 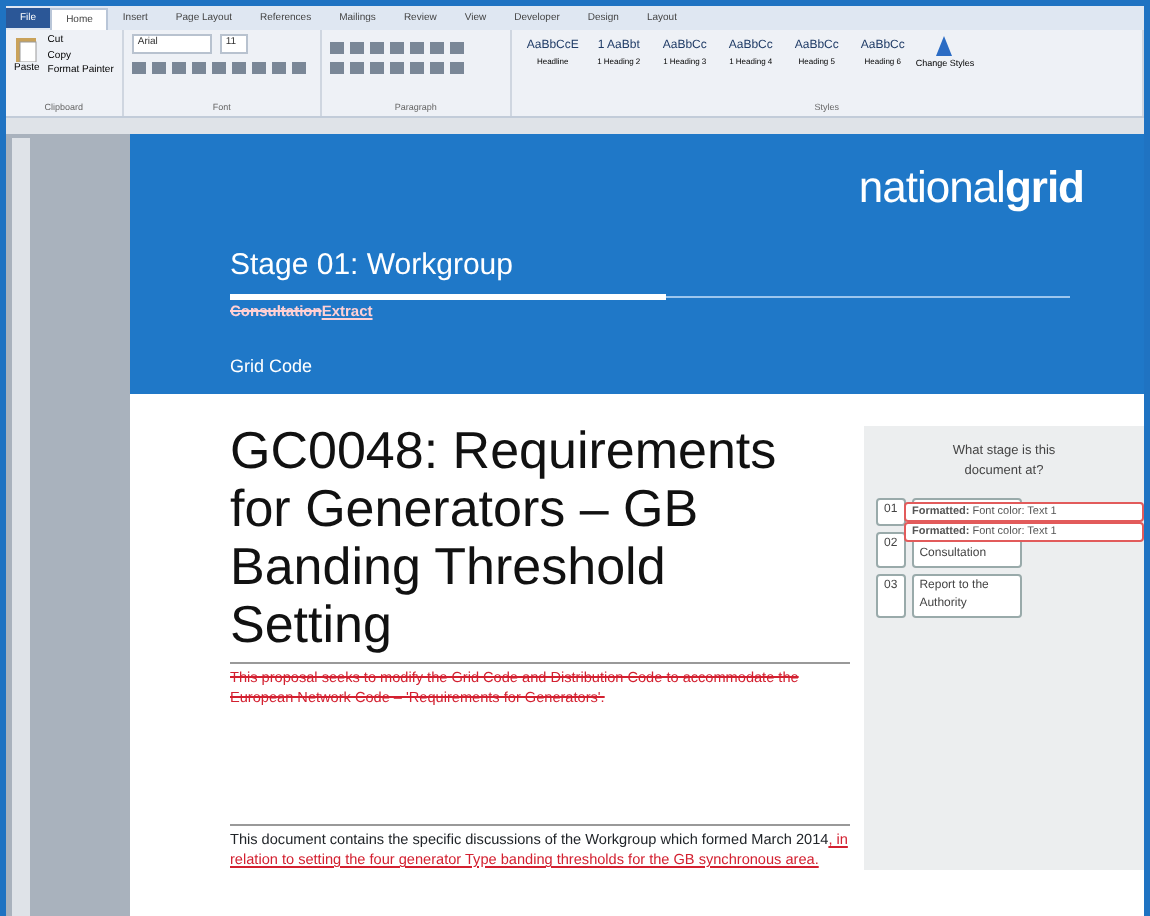 I want to click on clipboard-icon, so click(x=26, y=48).